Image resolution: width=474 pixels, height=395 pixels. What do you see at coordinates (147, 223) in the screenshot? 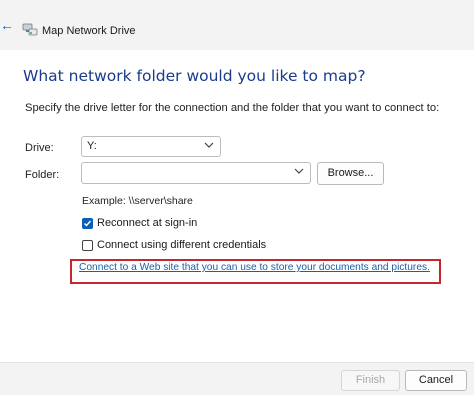
I see `reconnect-label: Reconnect at sign-in` at bounding box center [147, 223].